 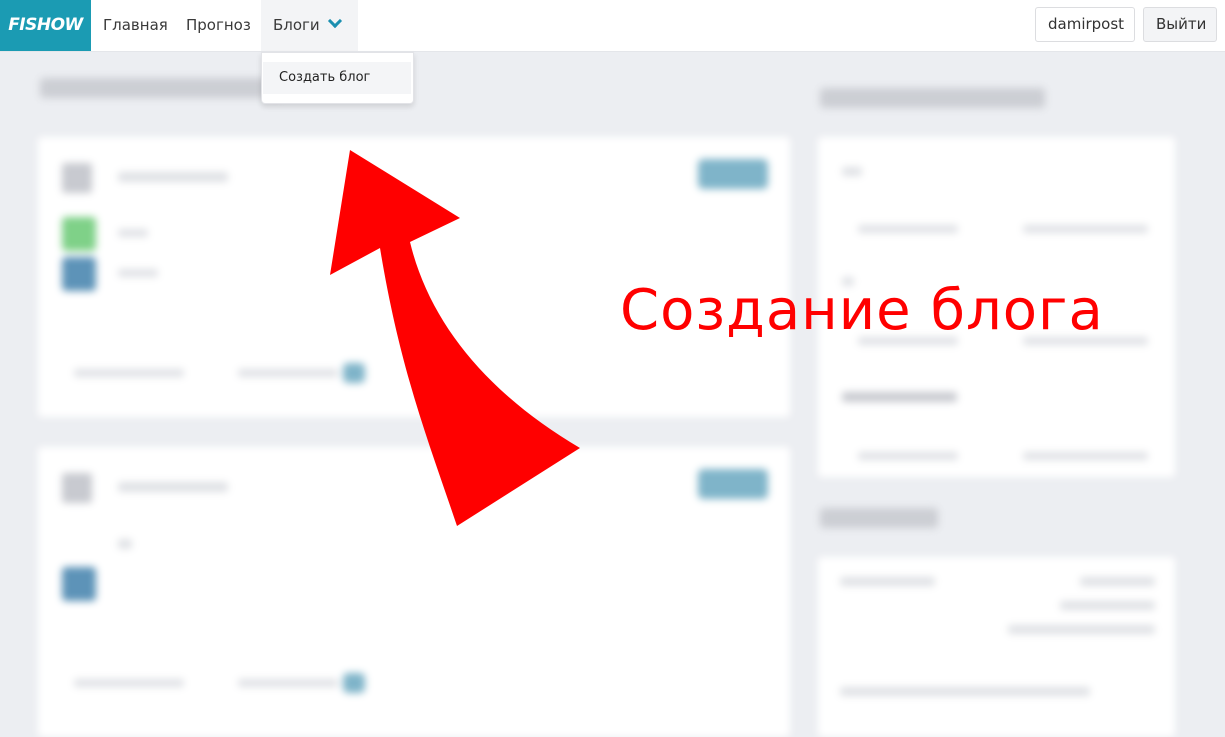 I want to click on nav-blogs-dropdown: Блоги, so click(x=309, y=25).